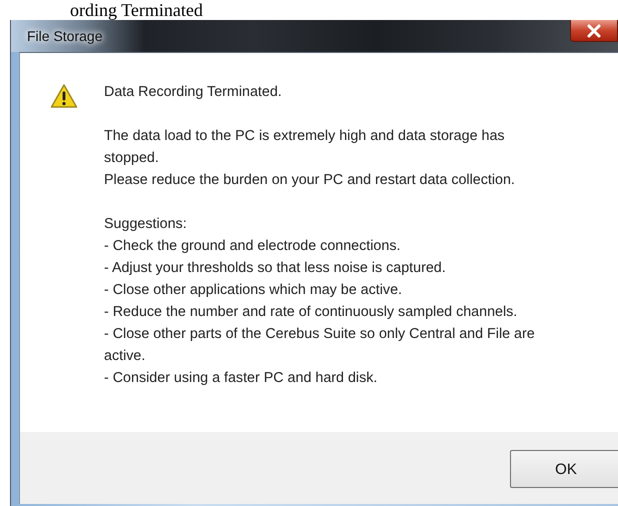 This screenshot has height=506, width=618. What do you see at coordinates (253, 246) in the screenshot?
I see `message-line: - Check the ground and electrode connections.` at bounding box center [253, 246].